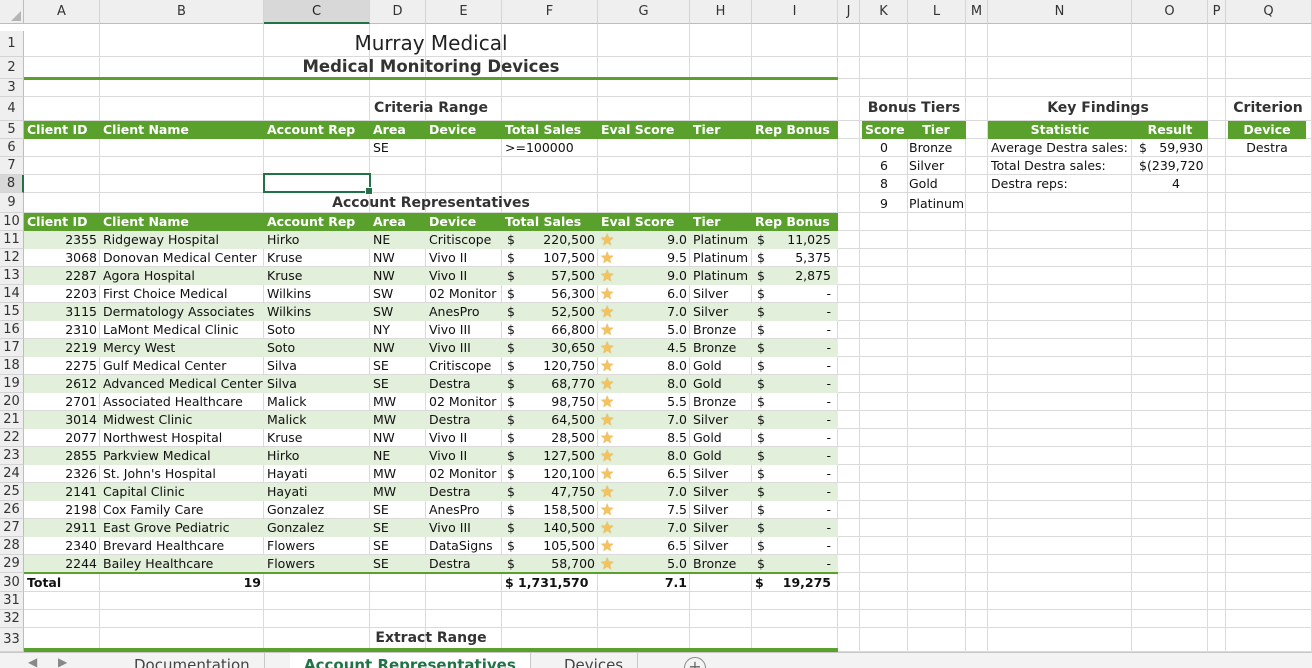  I want to click on row-header-5: 5, so click(12, 130).